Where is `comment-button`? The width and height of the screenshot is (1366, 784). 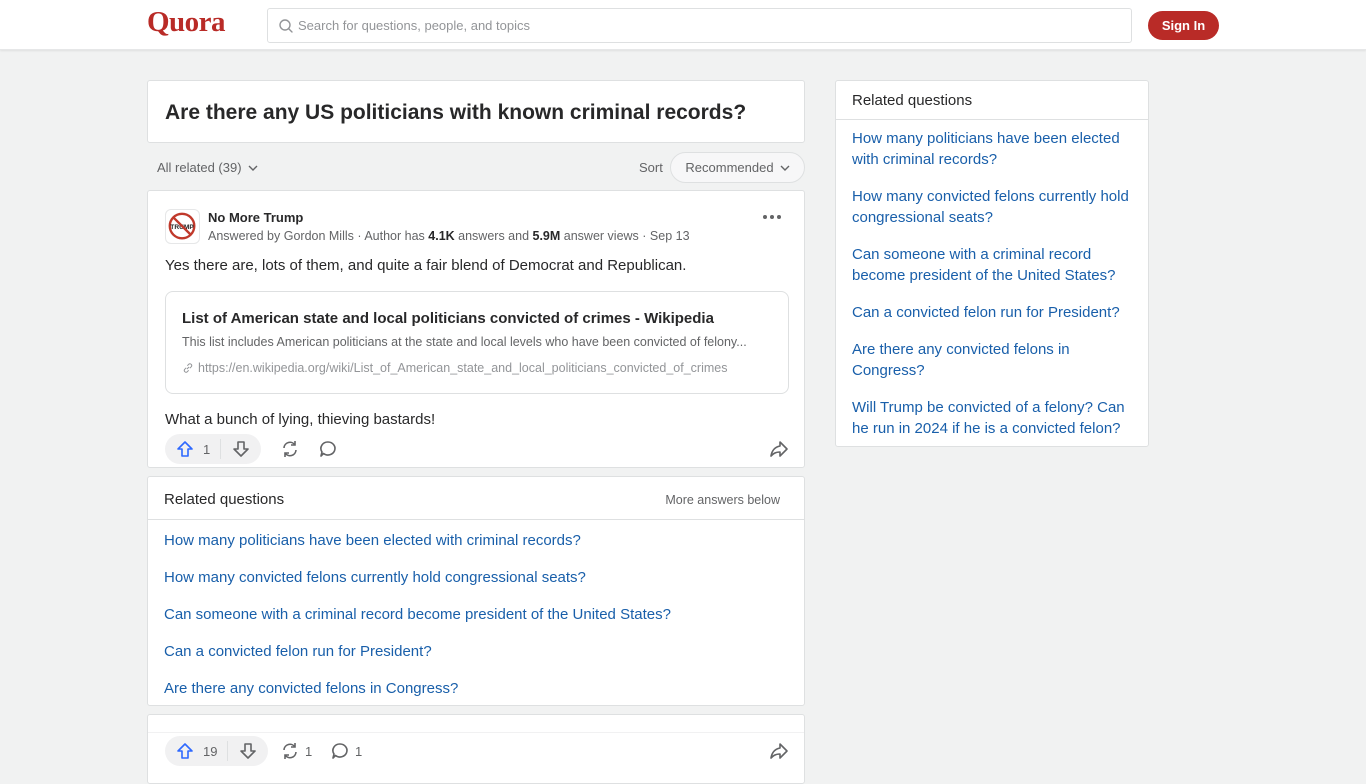
comment-button is located at coordinates (328, 449).